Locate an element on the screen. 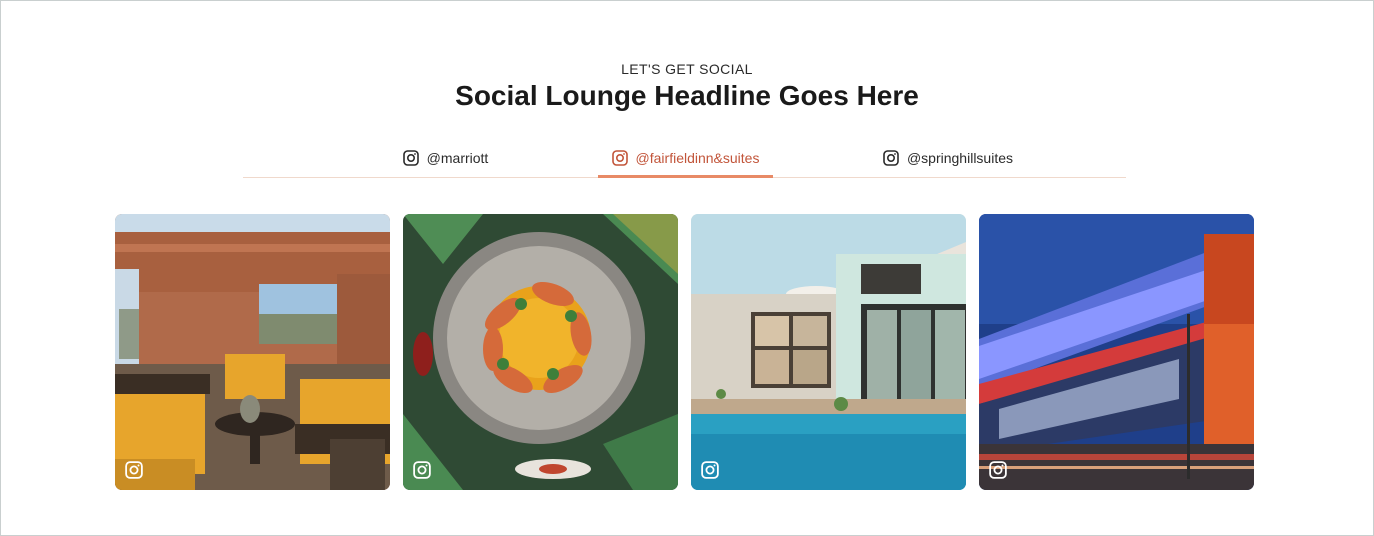  tab-fairfieldinn-suites: @fairfieldinn&suites is located at coordinates (685, 159).